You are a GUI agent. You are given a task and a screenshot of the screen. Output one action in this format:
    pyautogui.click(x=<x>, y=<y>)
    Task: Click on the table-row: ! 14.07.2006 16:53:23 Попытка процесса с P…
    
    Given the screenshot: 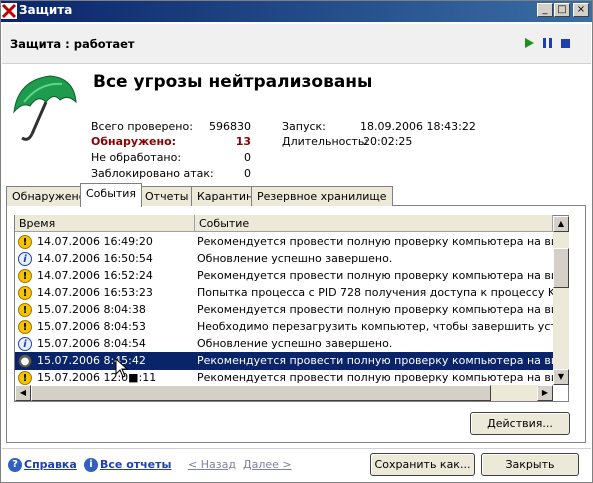 What is the action you would take?
    pyautogui.click(x=284, y=293)
    